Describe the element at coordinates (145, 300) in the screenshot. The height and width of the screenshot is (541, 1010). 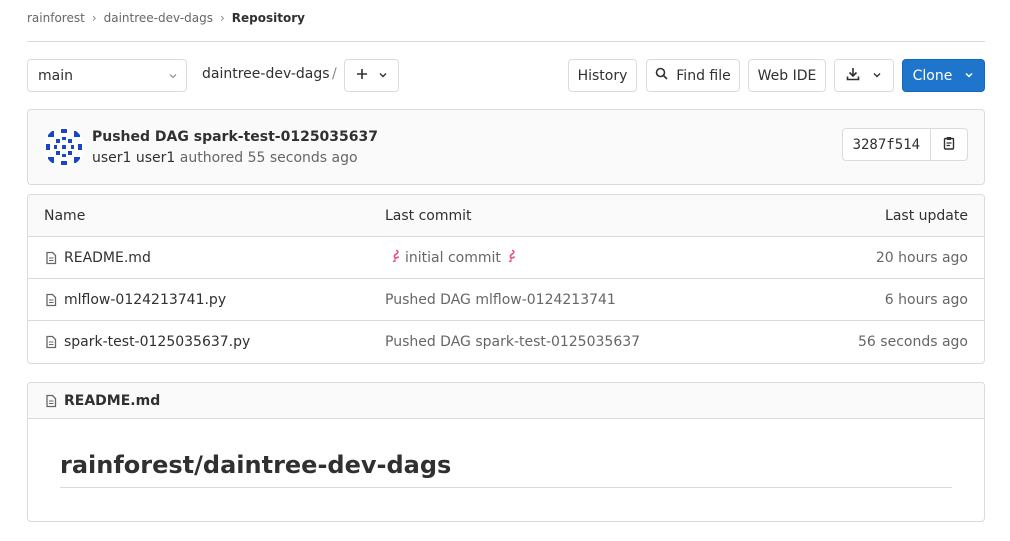
I see `file-link: mlflow-0124213741.py` at that location.